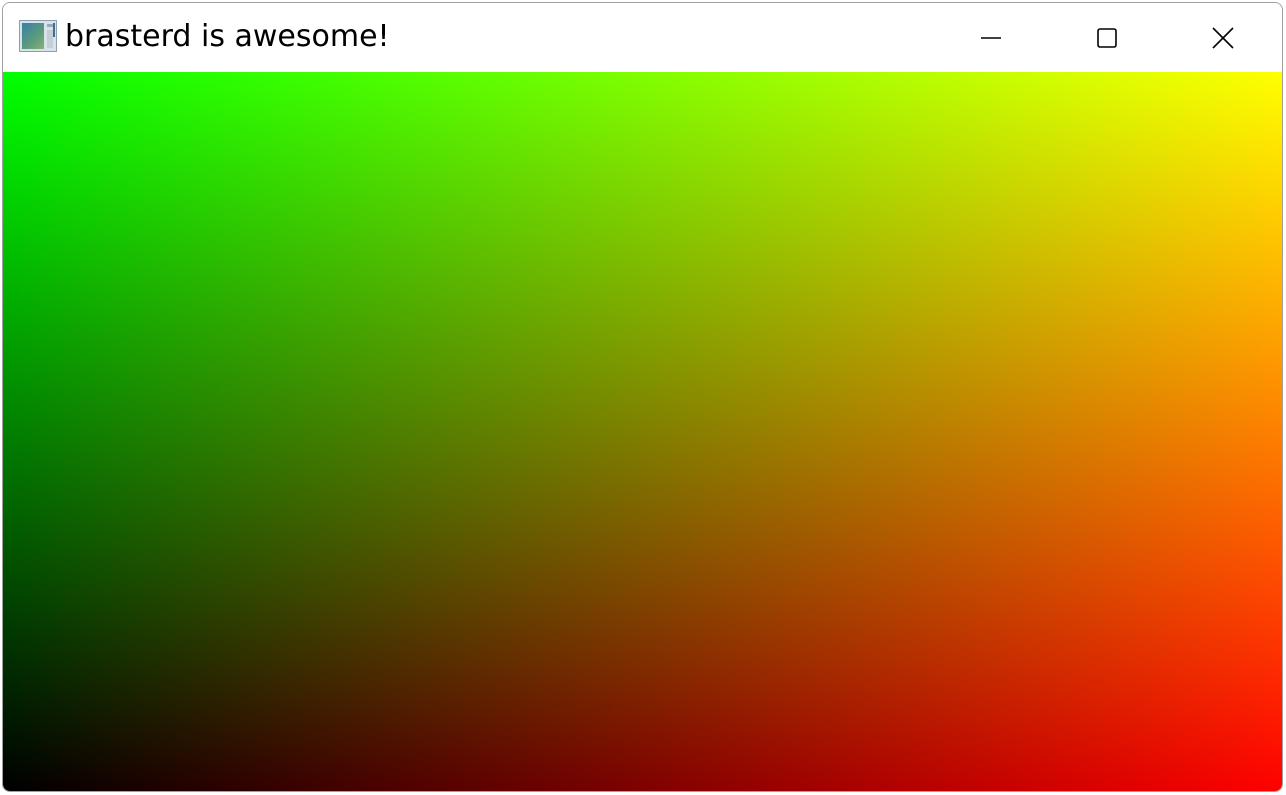 The height and width of the screenshot is (795, 1286). I want to click on minimize-button, so click(991, 37).